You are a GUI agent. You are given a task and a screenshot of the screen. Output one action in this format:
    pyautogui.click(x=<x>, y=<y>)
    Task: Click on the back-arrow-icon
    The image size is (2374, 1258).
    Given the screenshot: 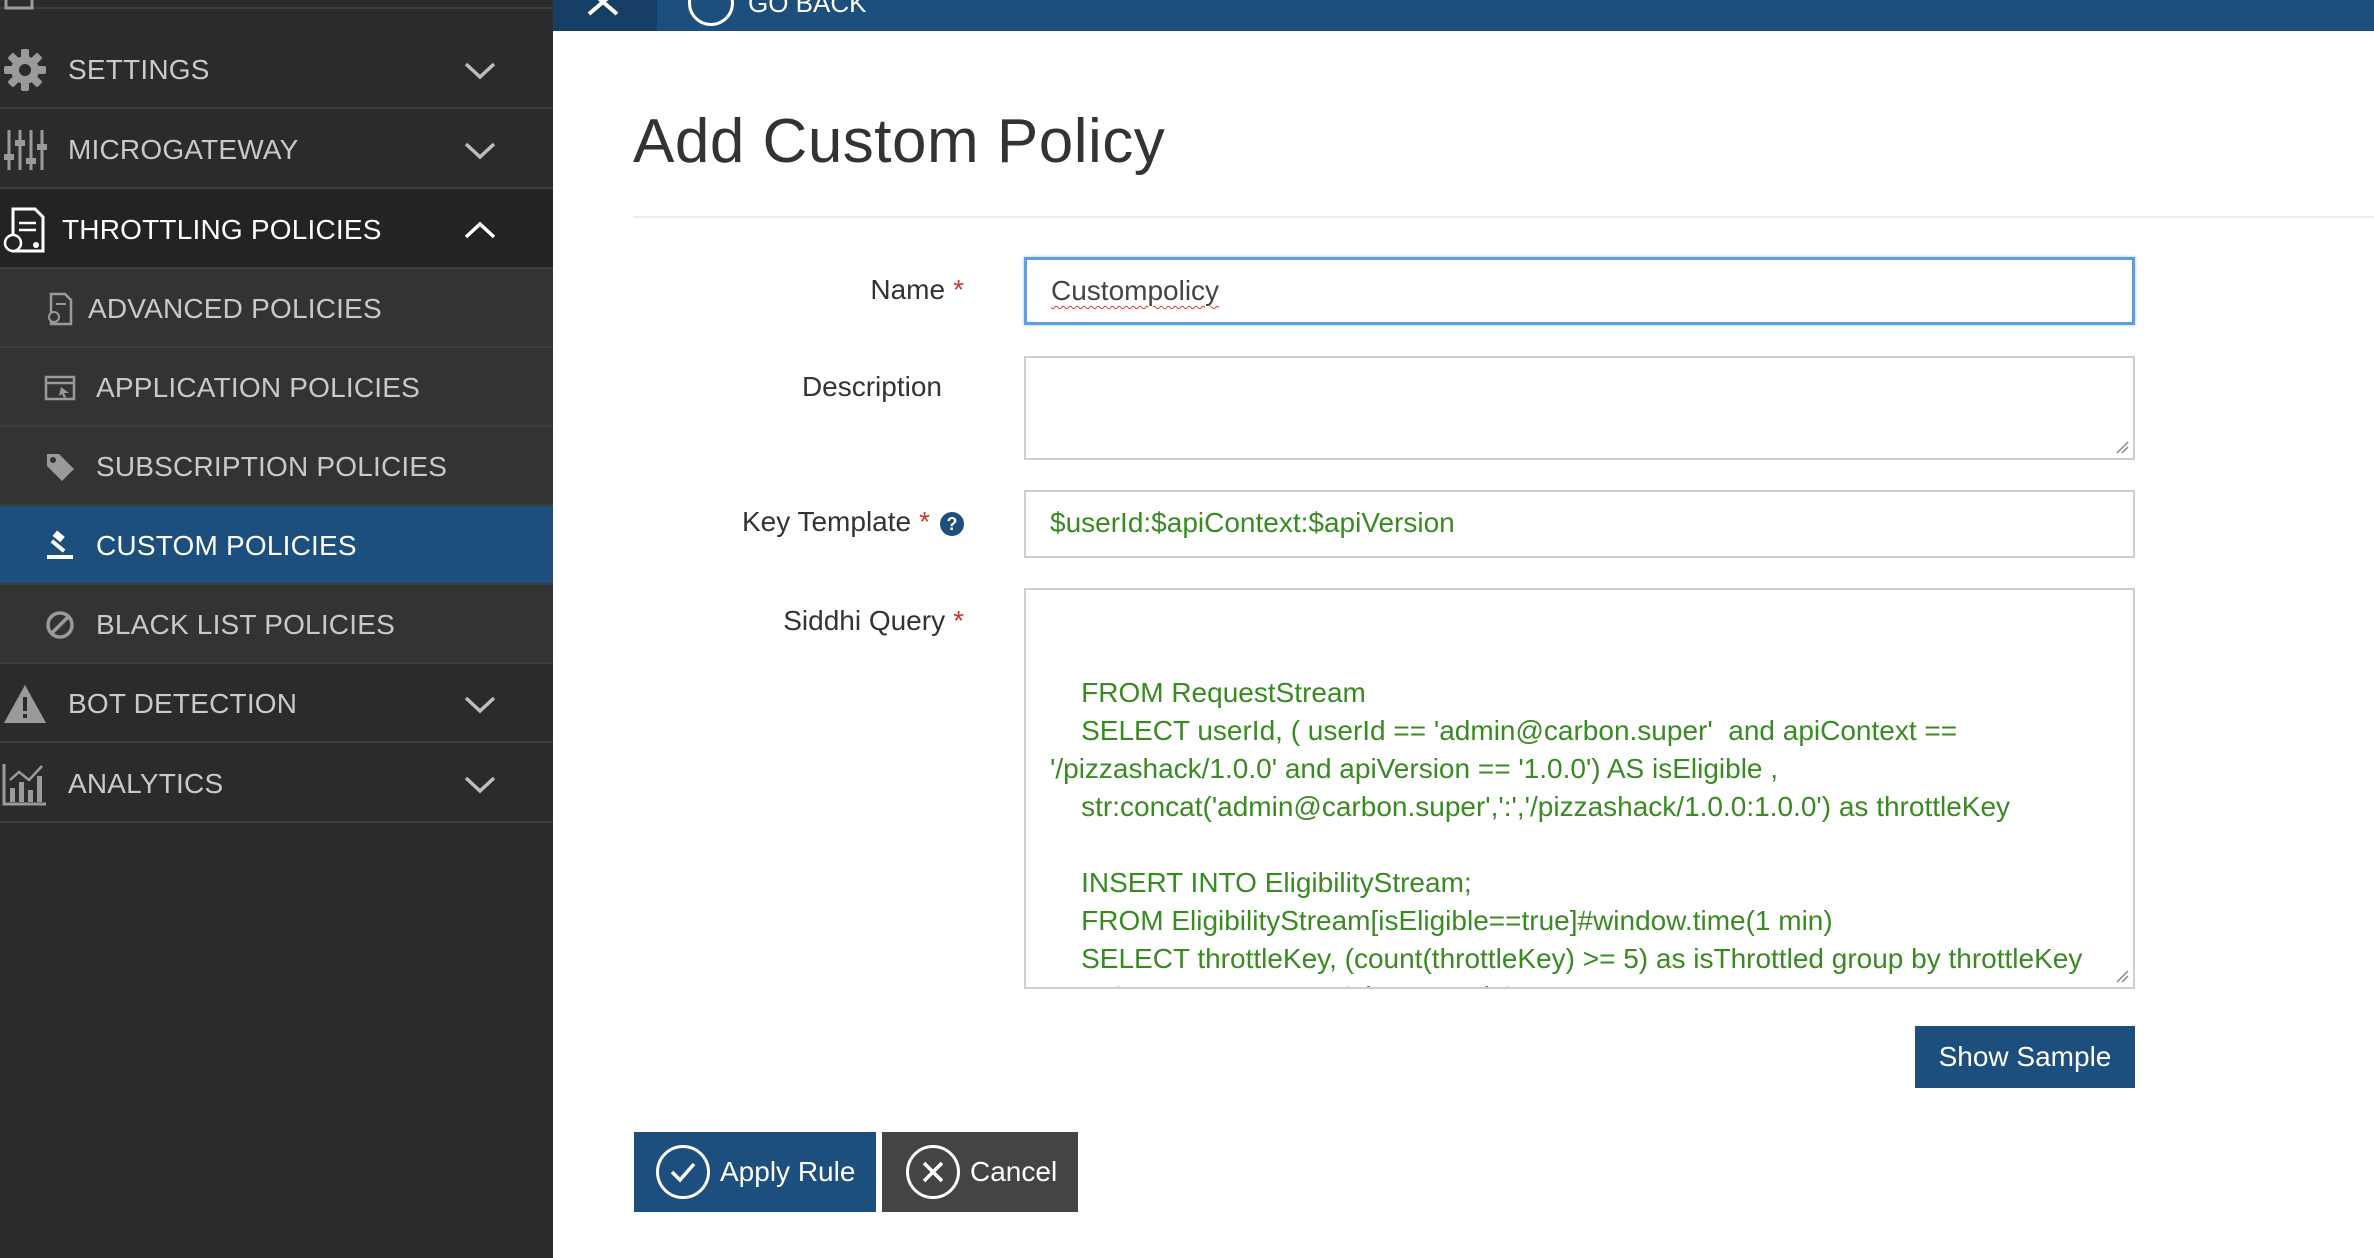 What is the action you would take?
    pyautogui.click(x=711, y=13)
    